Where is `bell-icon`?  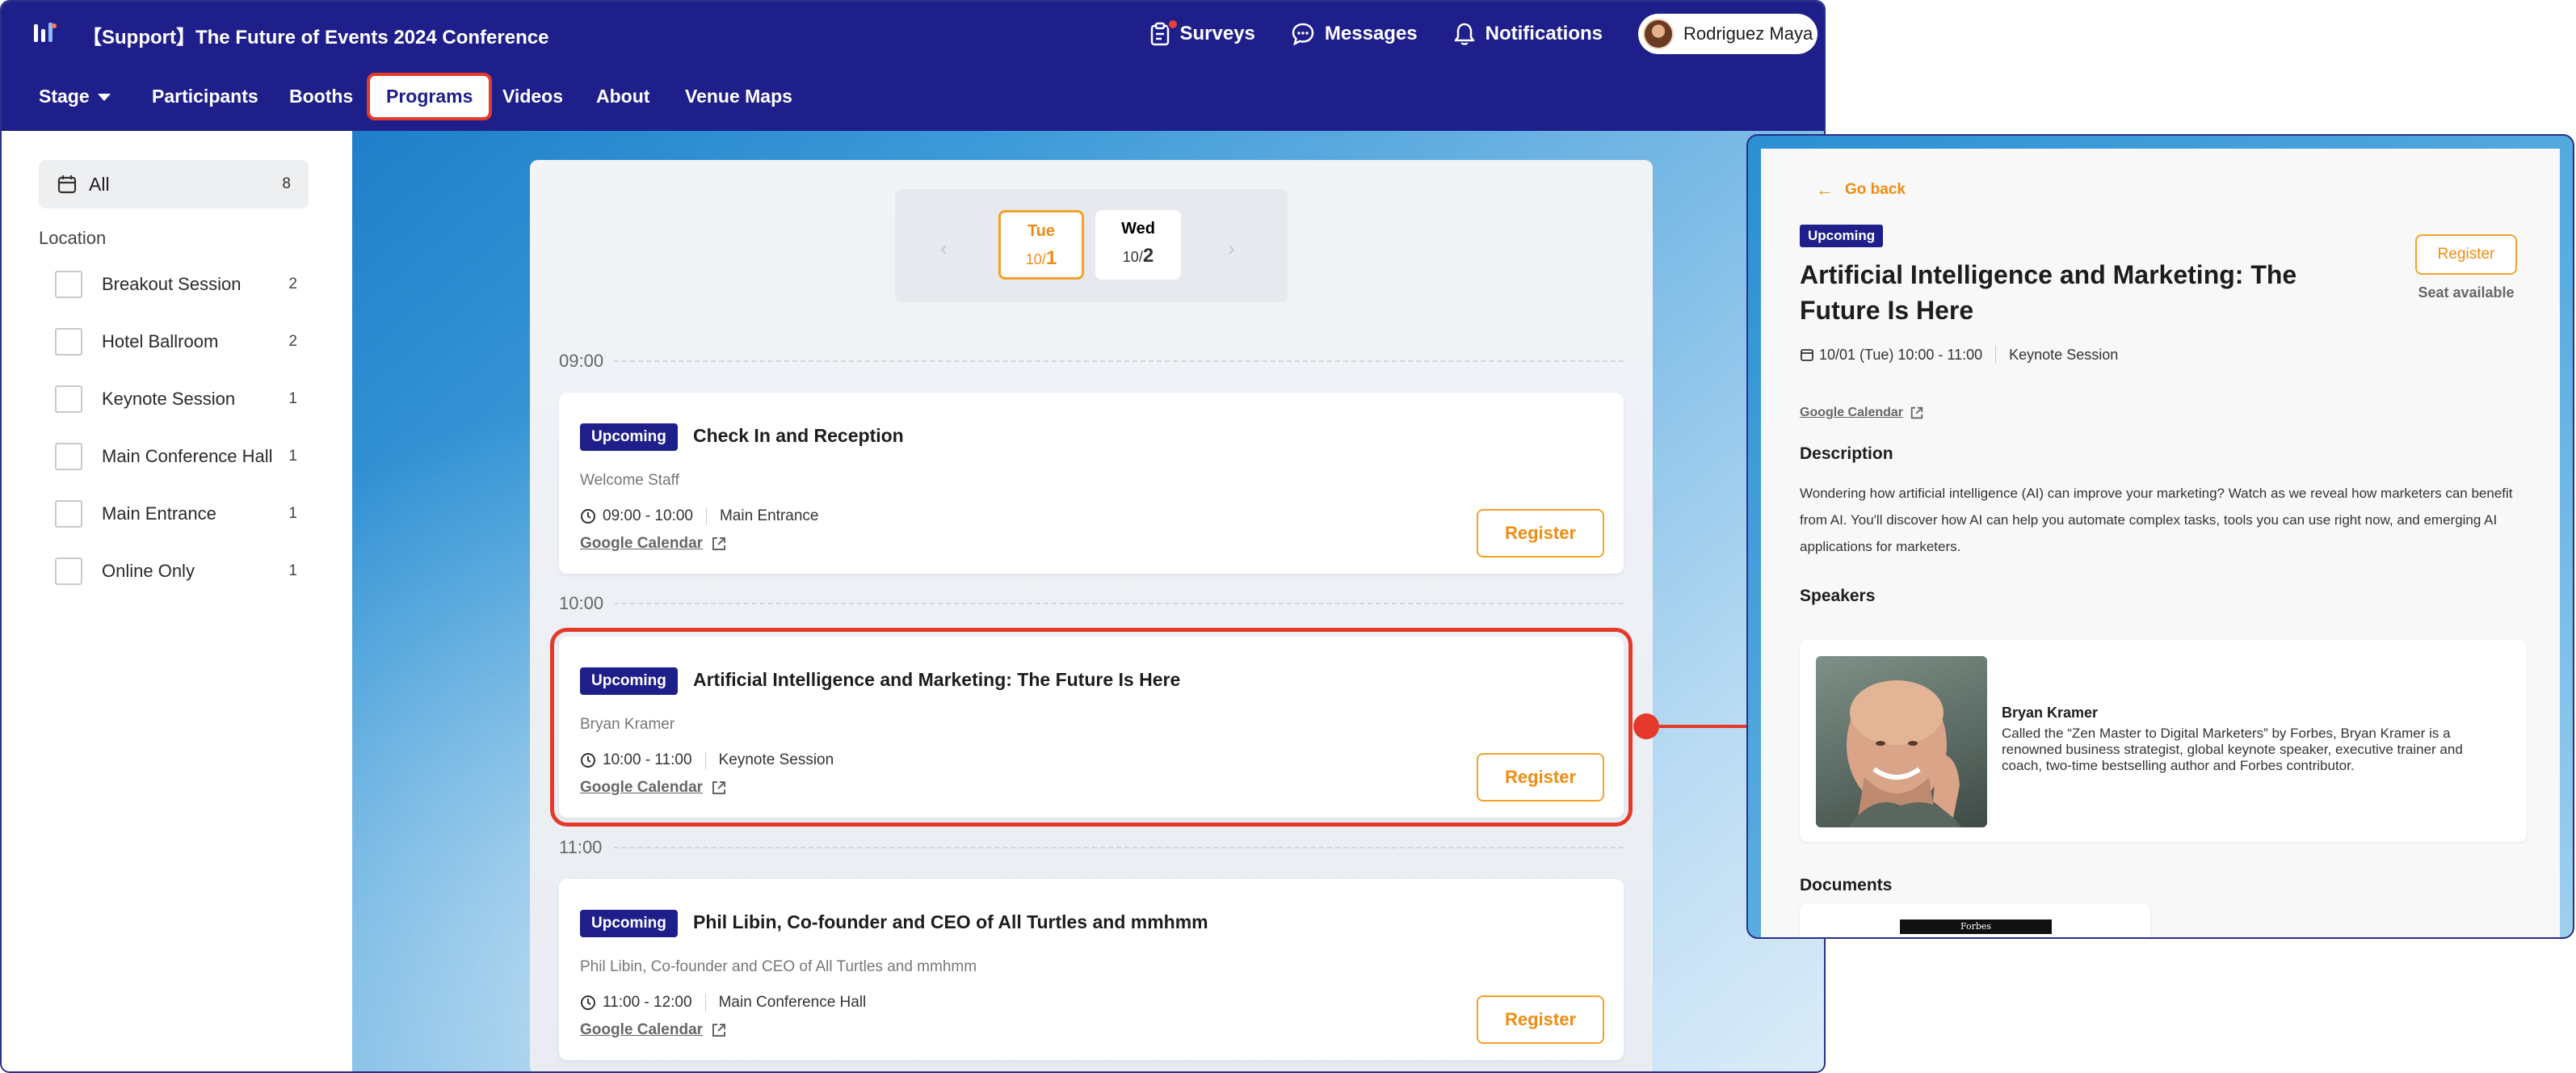
bell-icon is located at coordinates (1464, 34).